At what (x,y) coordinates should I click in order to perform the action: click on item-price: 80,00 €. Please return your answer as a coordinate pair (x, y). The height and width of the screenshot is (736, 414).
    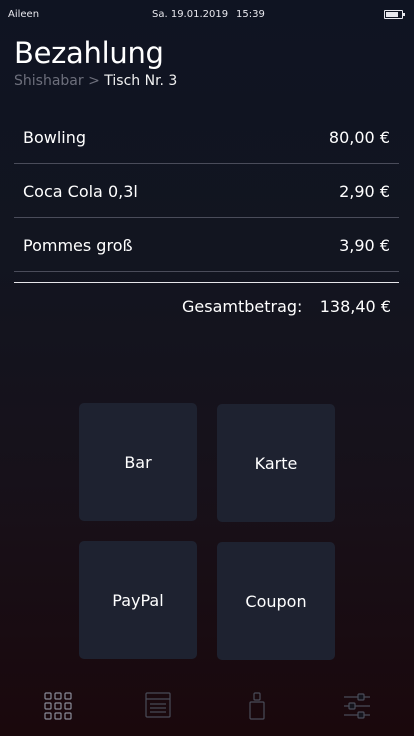
    Looking at the image, I should click on (359, 137).